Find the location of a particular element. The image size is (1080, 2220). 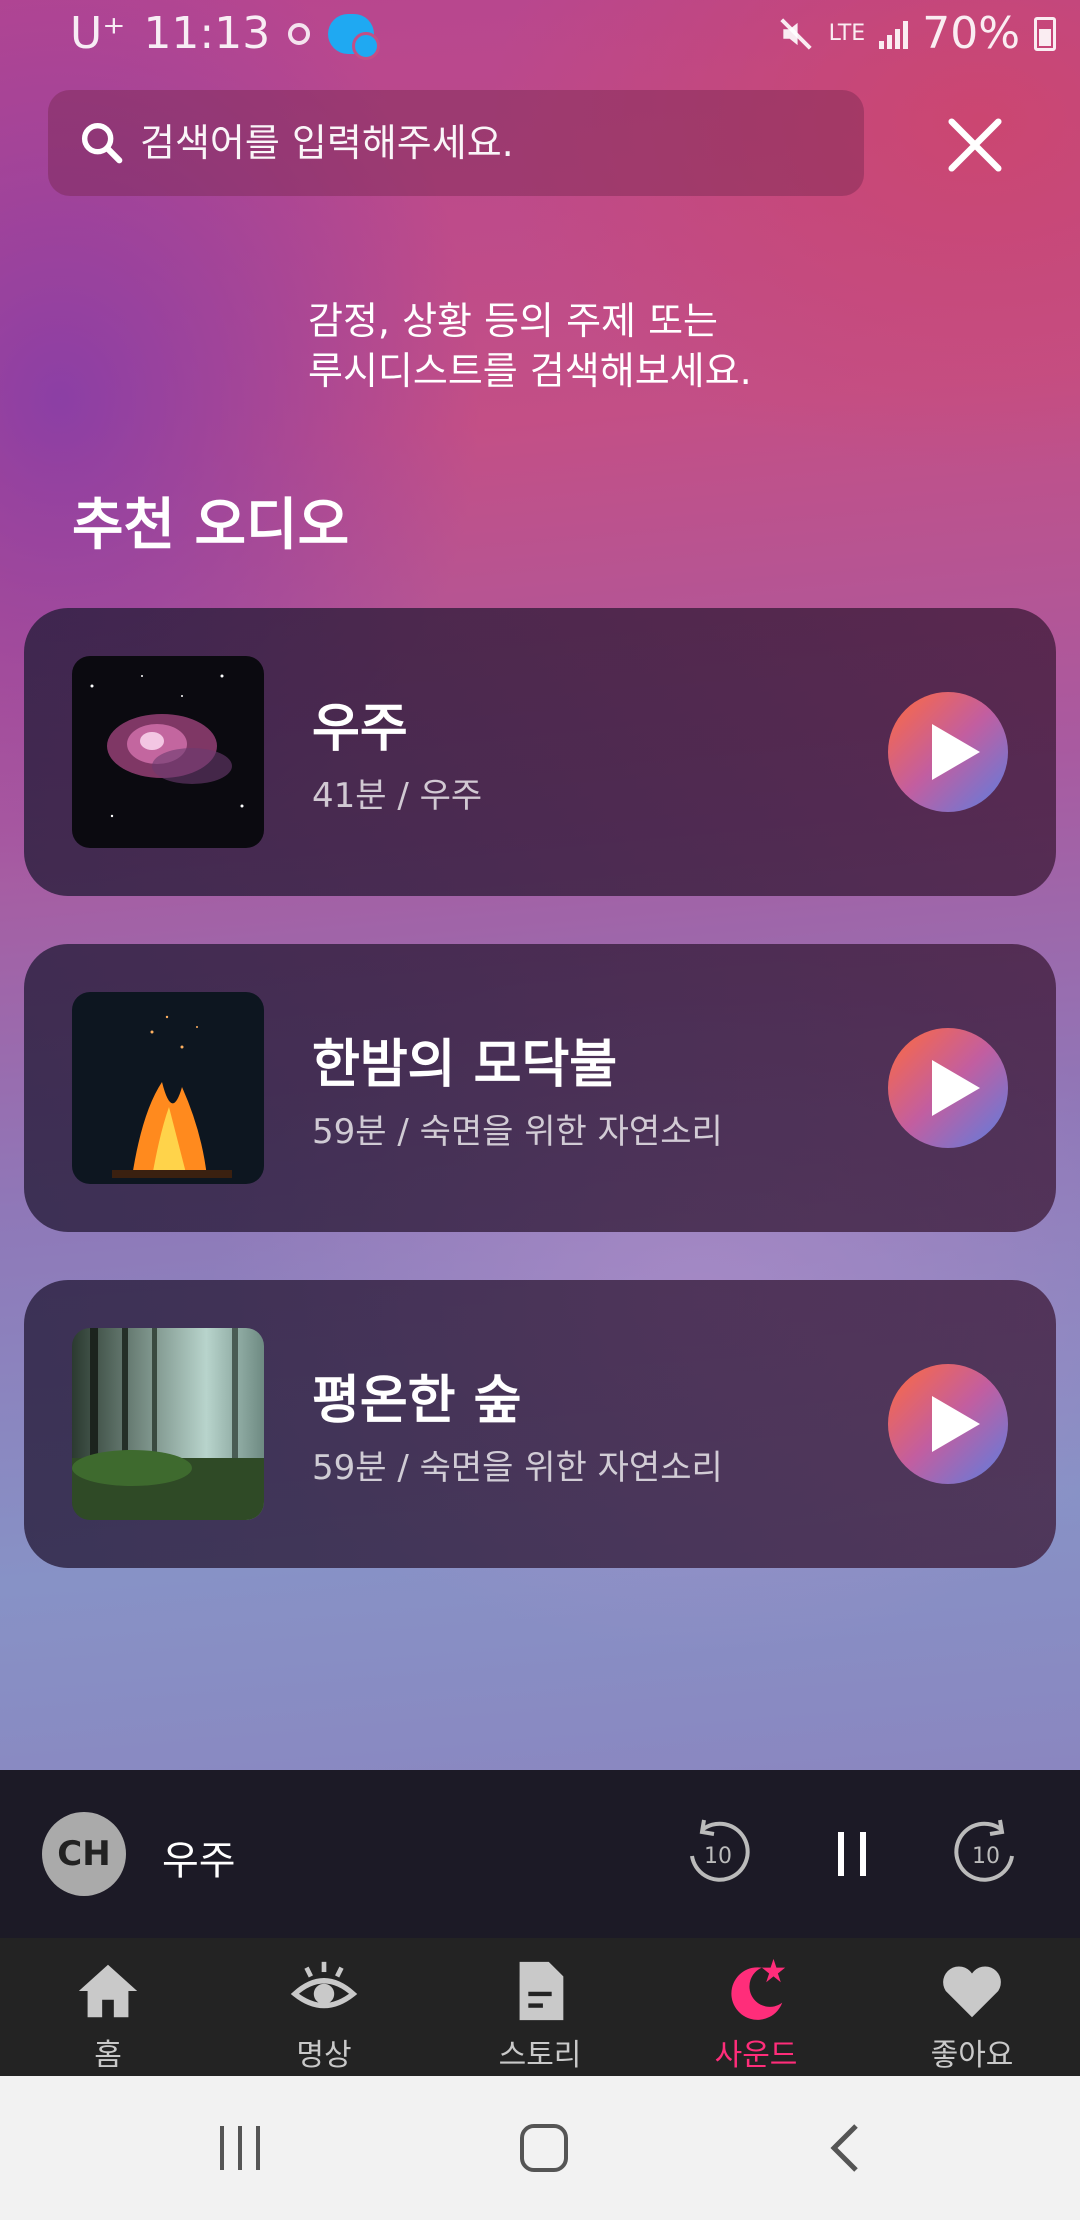

audio-card: 한밤의 모닥불 59분 / 숙면을 위한 자연소리 is located at coordinates (540, 1088).